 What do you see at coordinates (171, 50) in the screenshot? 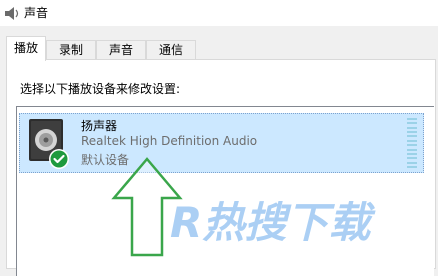
I see `tab-communications: 通信` at bounding box center [171, 50].